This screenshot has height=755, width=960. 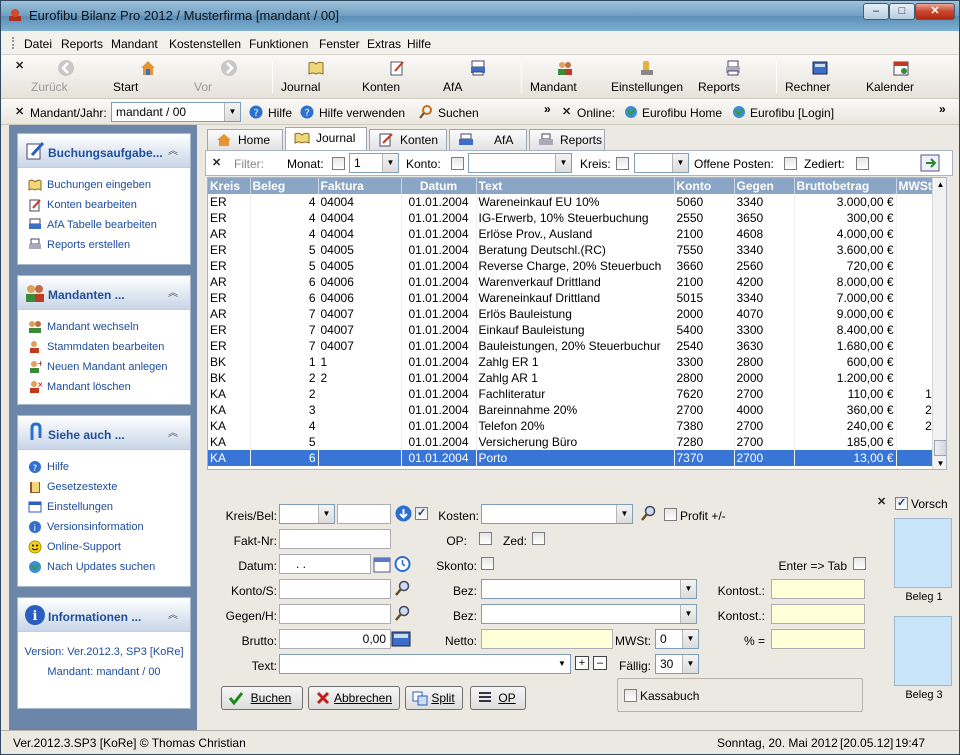 What do you see at coordinates (104, 328) in the screenshot?
I see `sidebar-item-mandant-wechseln: Mandant wechseln` at bounding box center [104, 328].